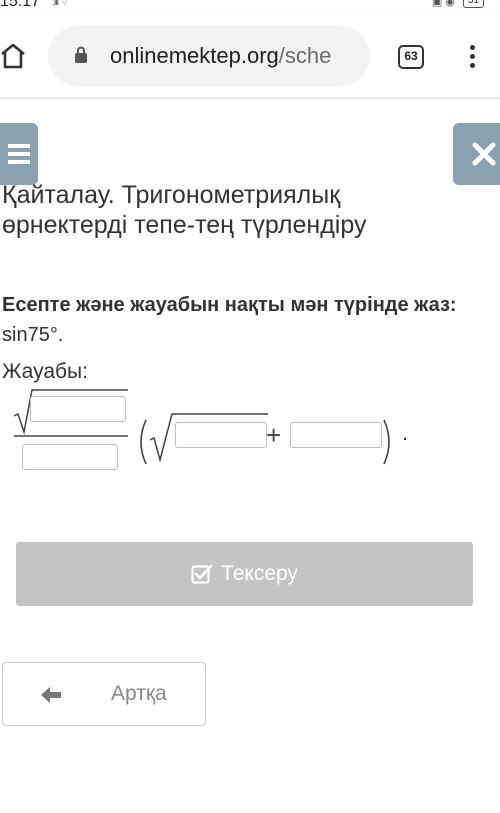 This screenshot has height=813, width=500. Describe the element at coordinates (386, 442) in the screenshot. I see `right-paren` at that location.